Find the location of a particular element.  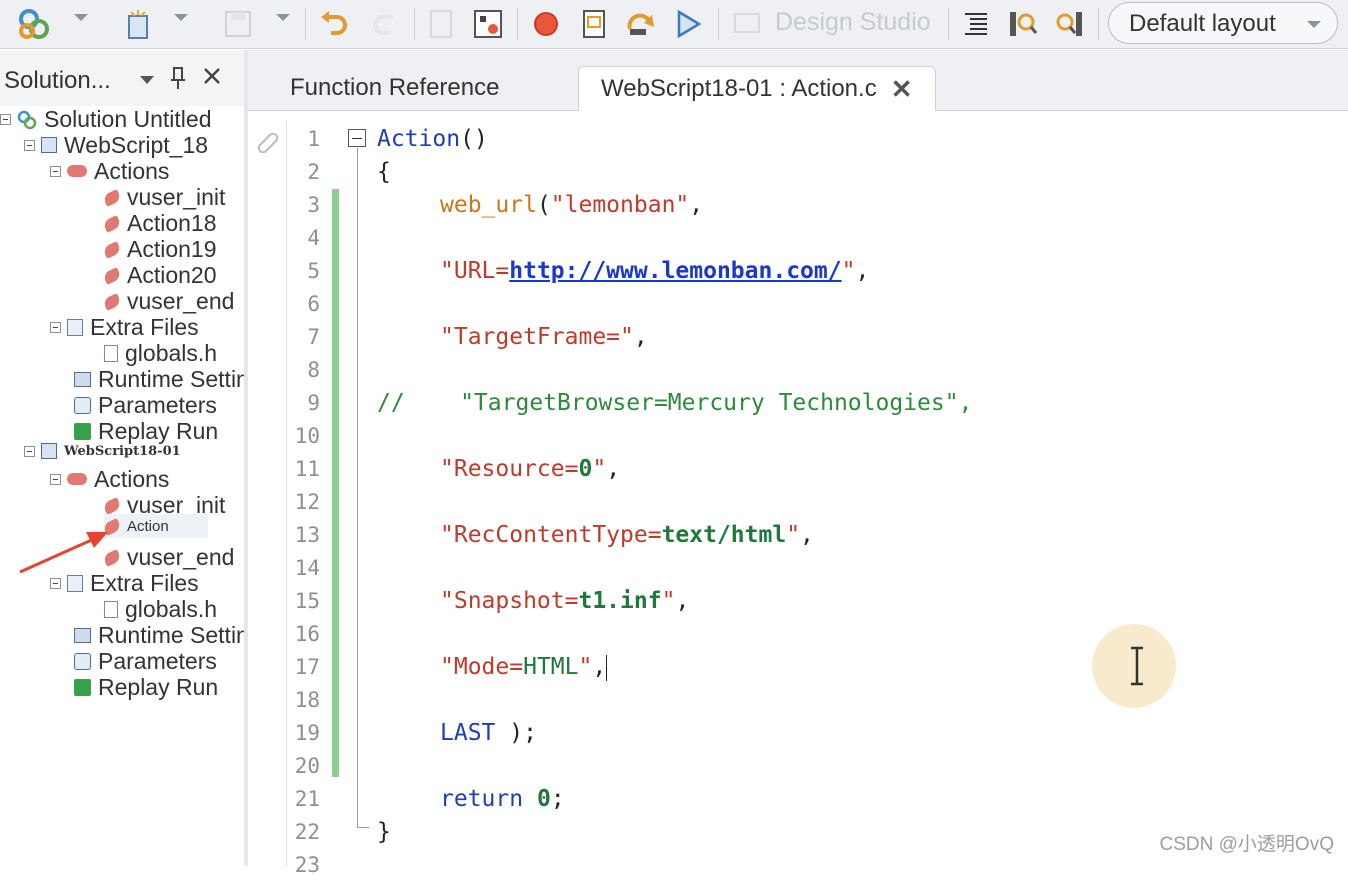

tree-item-label: Action20 is located at coordinates (172, 274).